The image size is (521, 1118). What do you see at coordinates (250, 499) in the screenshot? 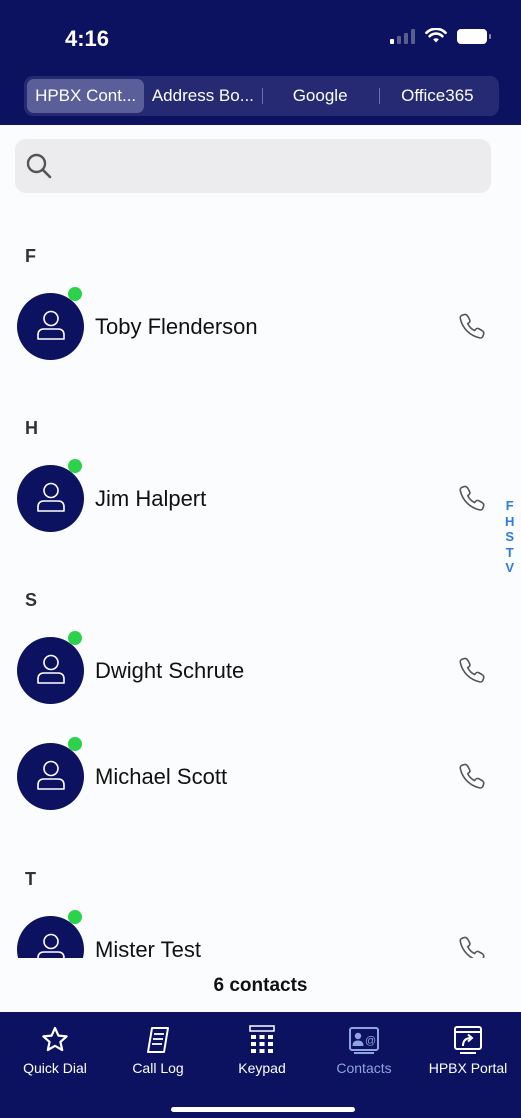
I see `contact-row: Jim Halpert` at bounding box center [250, 499].